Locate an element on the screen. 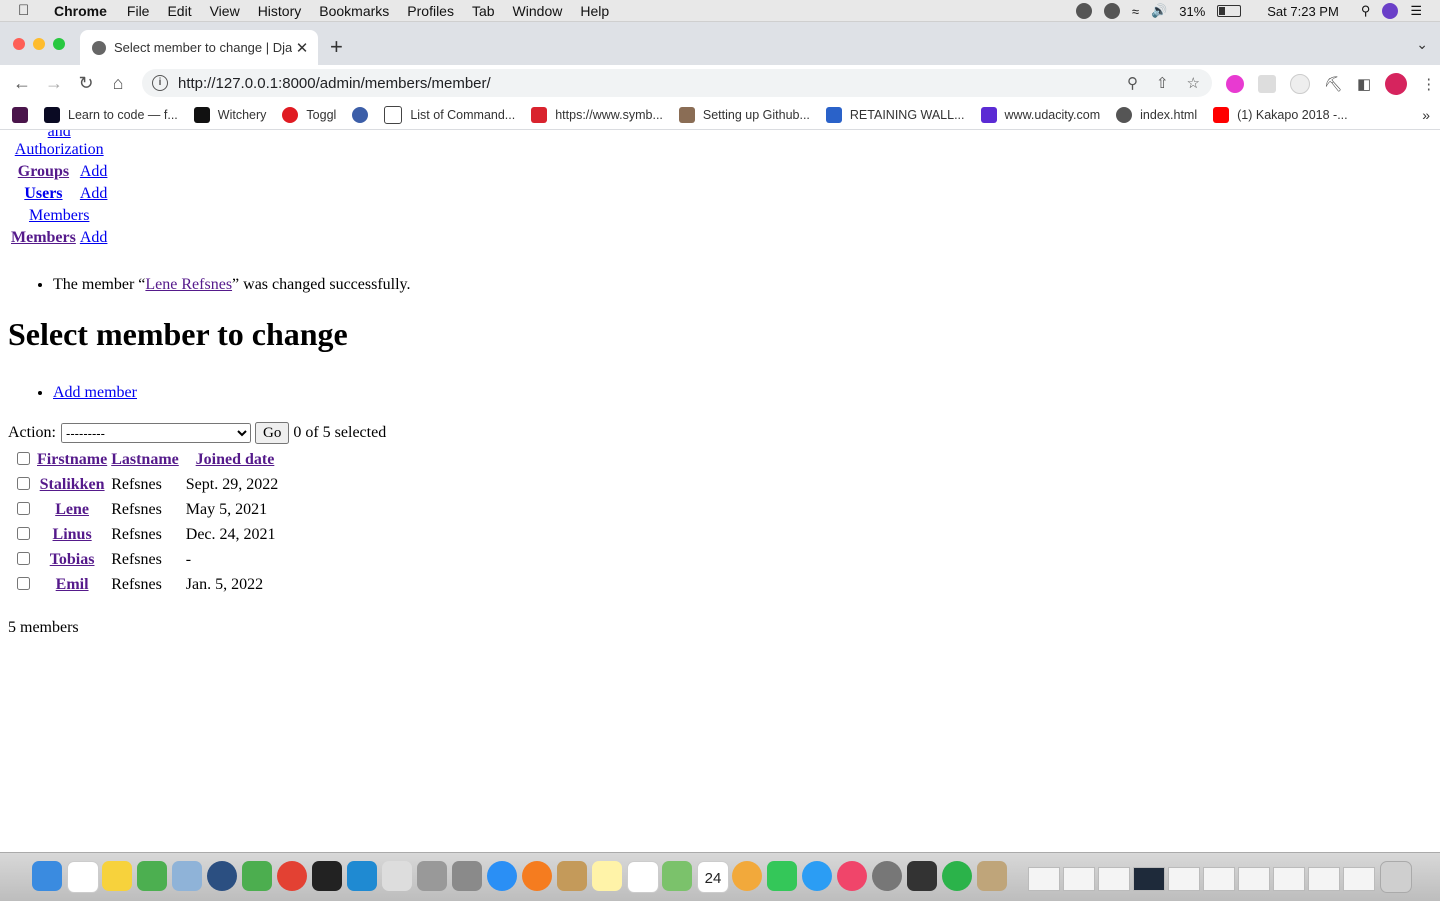 This screenshot has height=901, width=1440. members-app-link: Members is located at coordinates (59, 215).